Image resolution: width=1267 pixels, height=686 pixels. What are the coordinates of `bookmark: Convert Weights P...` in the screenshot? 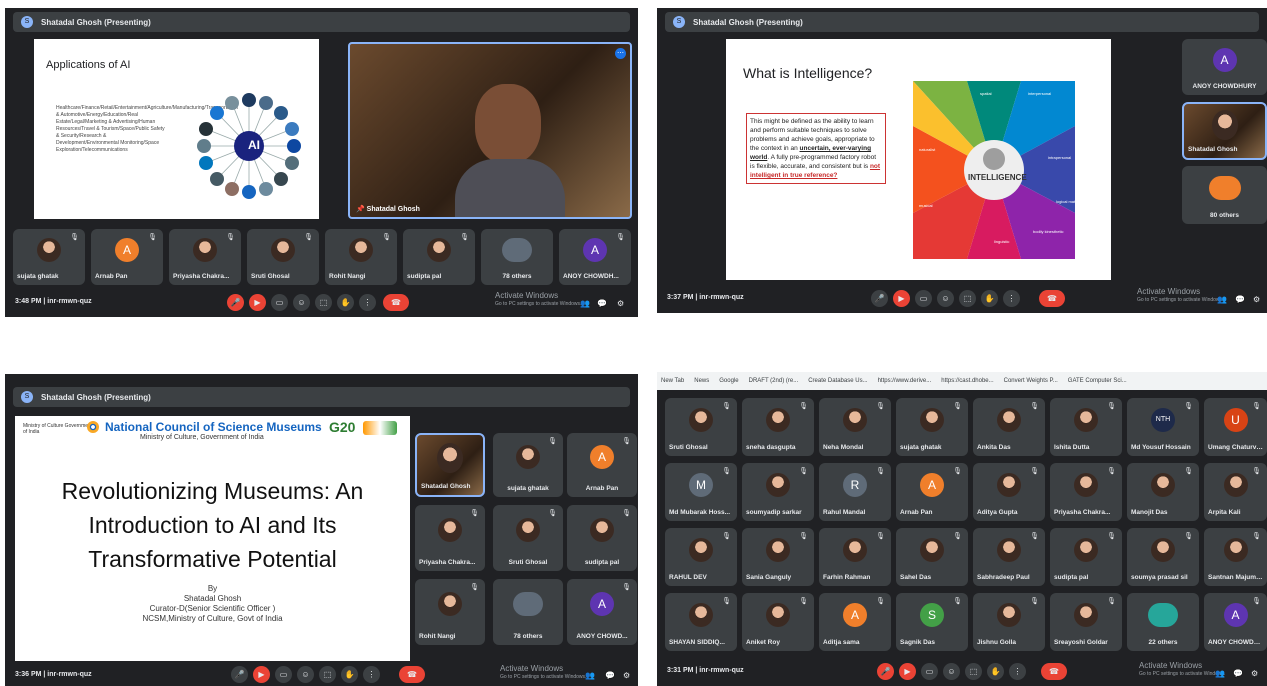 It's located at (1031, 381).